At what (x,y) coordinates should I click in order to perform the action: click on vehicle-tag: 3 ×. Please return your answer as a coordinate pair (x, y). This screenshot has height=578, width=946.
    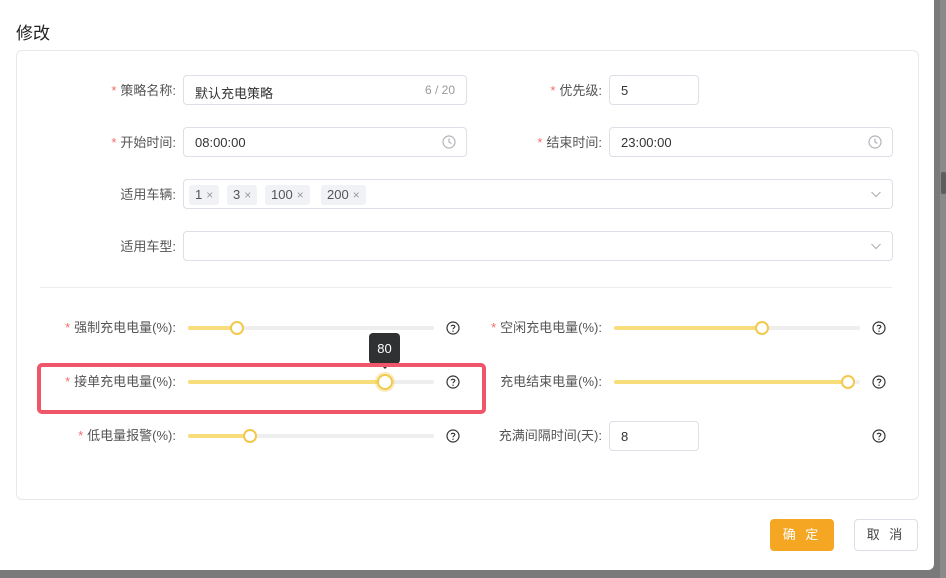
    Looking at the image, I should click on (242, 195).